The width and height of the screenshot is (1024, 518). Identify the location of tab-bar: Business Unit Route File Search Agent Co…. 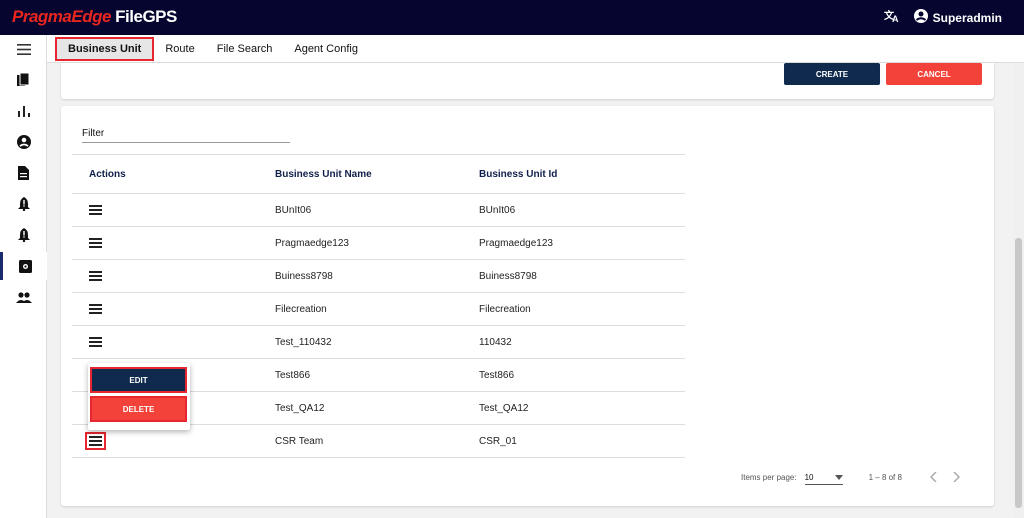
(535, 49).